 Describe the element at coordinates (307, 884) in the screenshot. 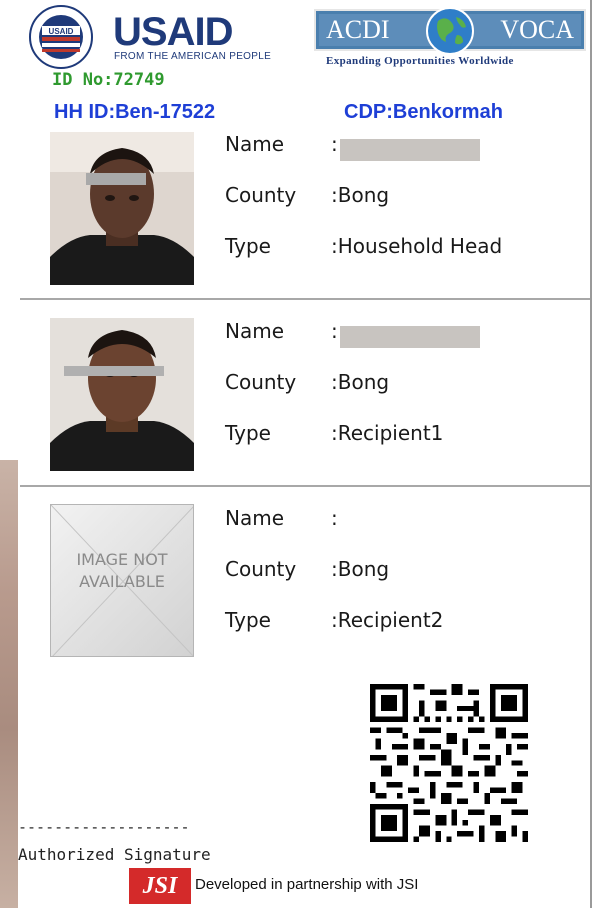

I see `partnership-text: Developed in partnership with JSI` at that location.